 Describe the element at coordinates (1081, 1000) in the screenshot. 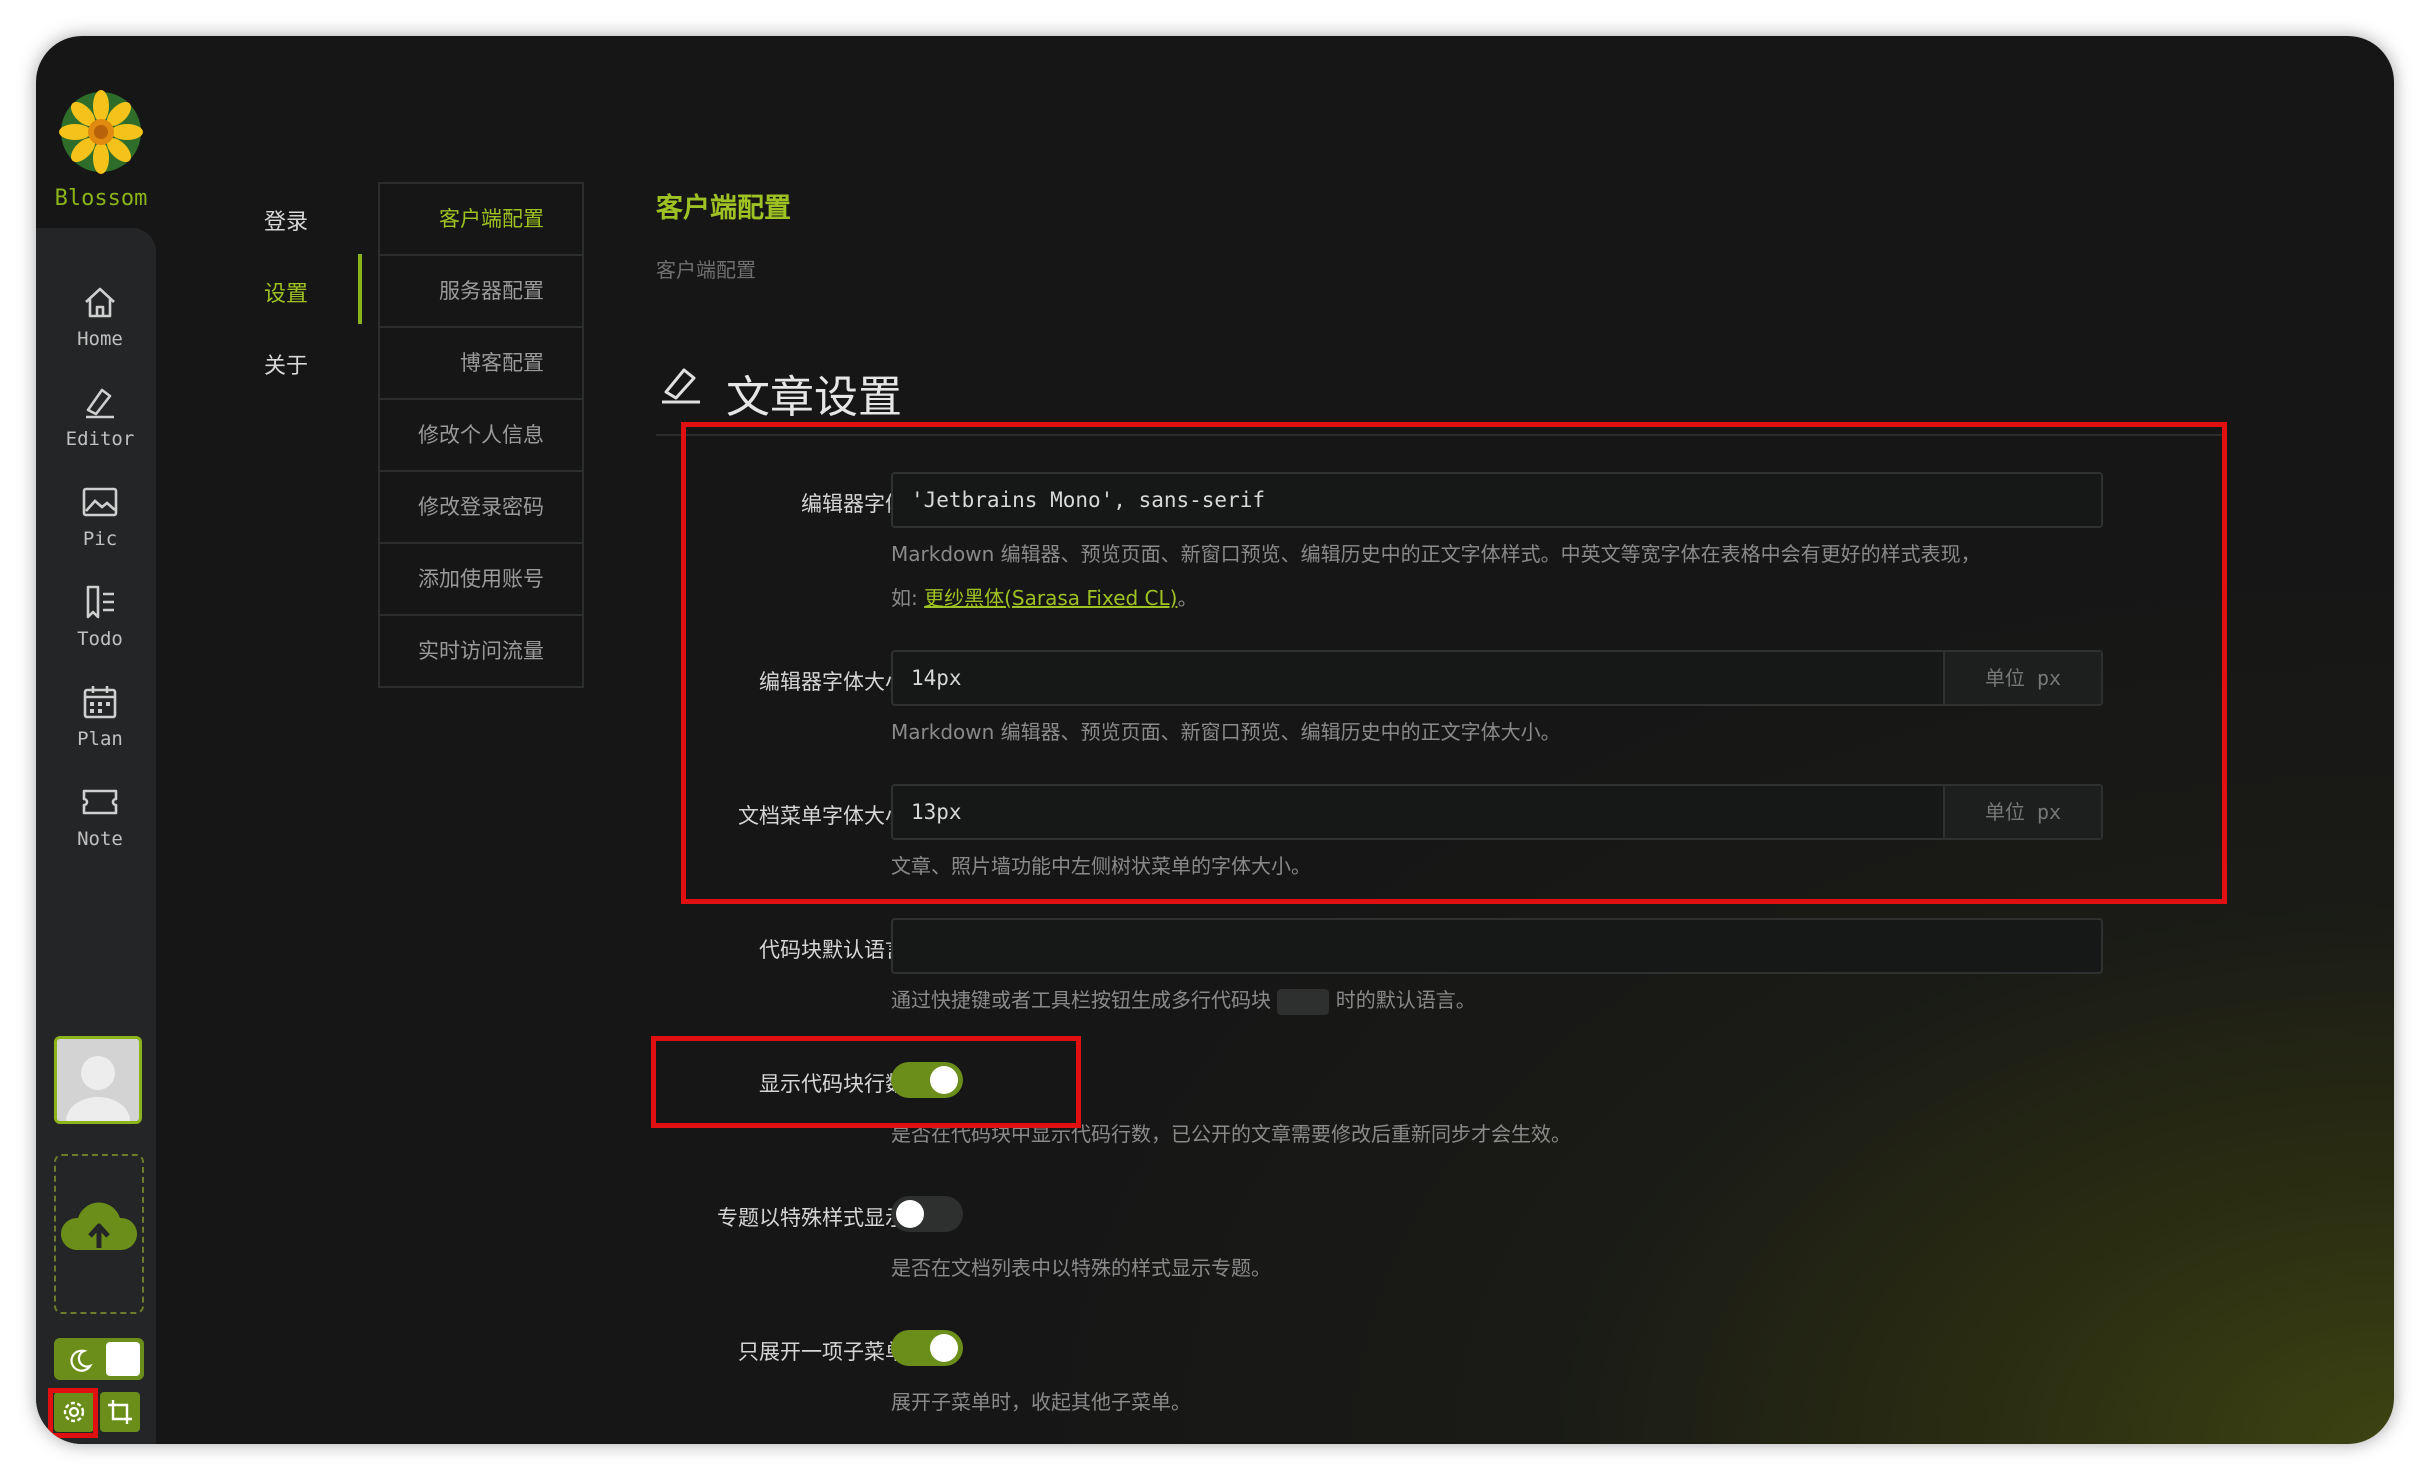

I see `help-prefix: 通过快捷键或者工具栏按钮生成多行代码块` at that location.